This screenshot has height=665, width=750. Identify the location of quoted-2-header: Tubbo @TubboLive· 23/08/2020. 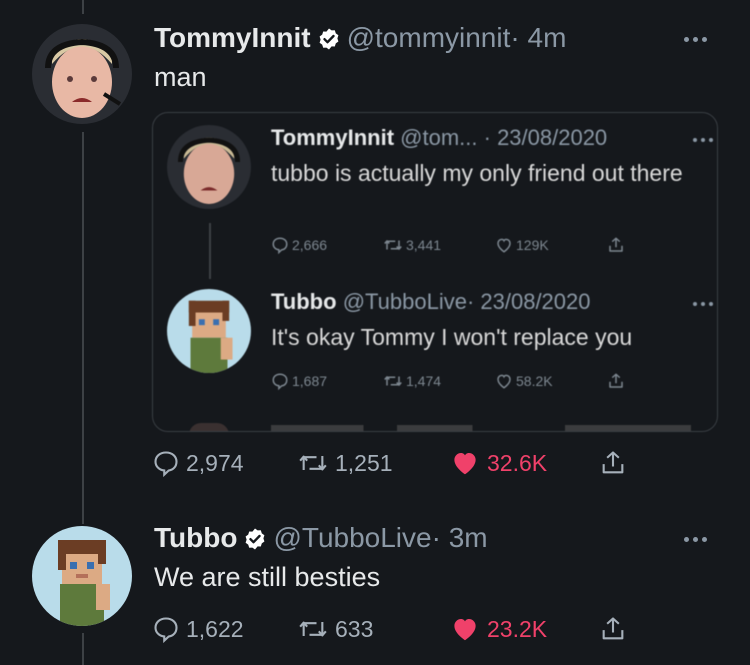
(431, 302).